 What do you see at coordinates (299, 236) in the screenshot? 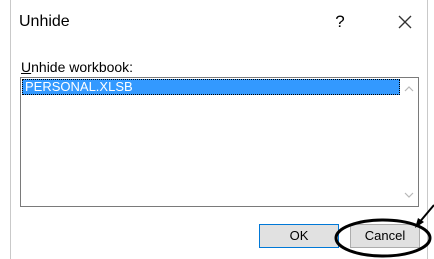
I see `ok-button: OK` at bounding box center [299, 236].